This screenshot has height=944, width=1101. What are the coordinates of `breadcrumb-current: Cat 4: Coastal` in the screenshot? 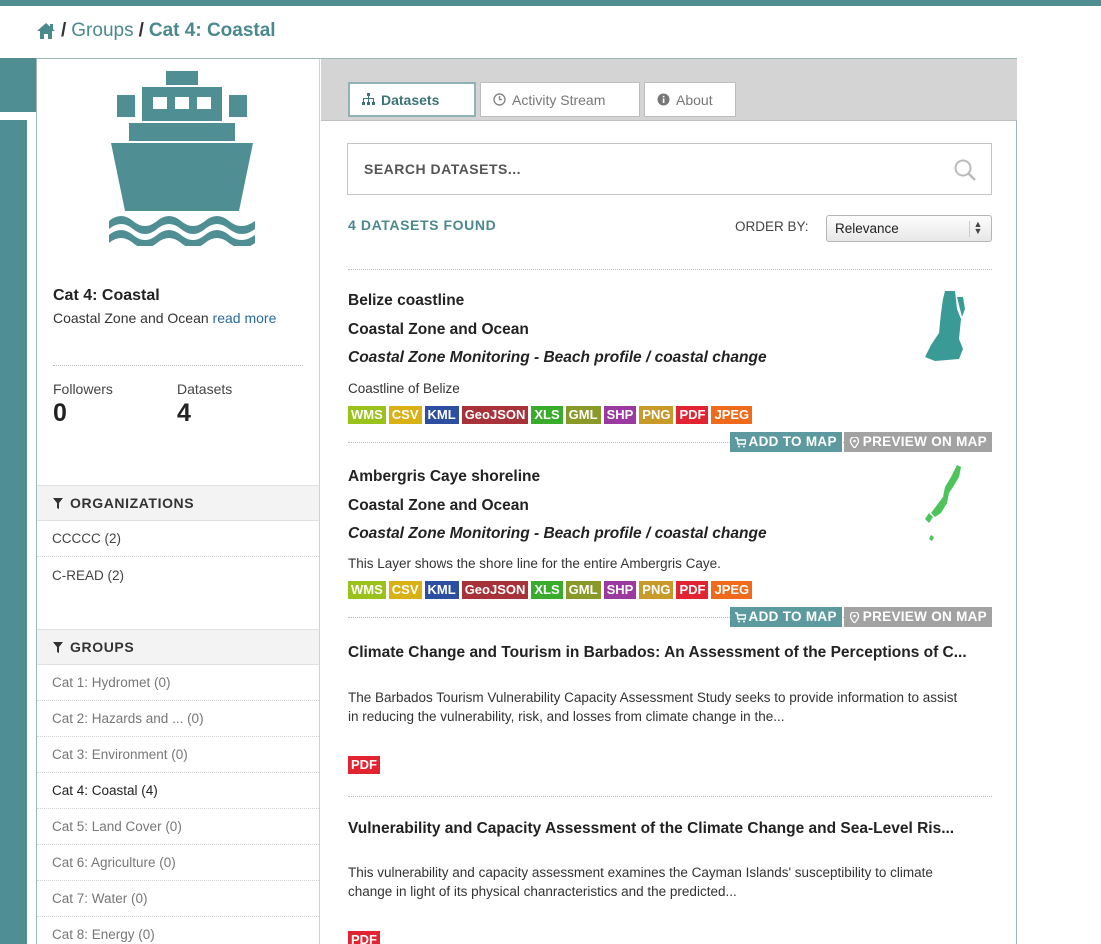 It's located at (212, 31).